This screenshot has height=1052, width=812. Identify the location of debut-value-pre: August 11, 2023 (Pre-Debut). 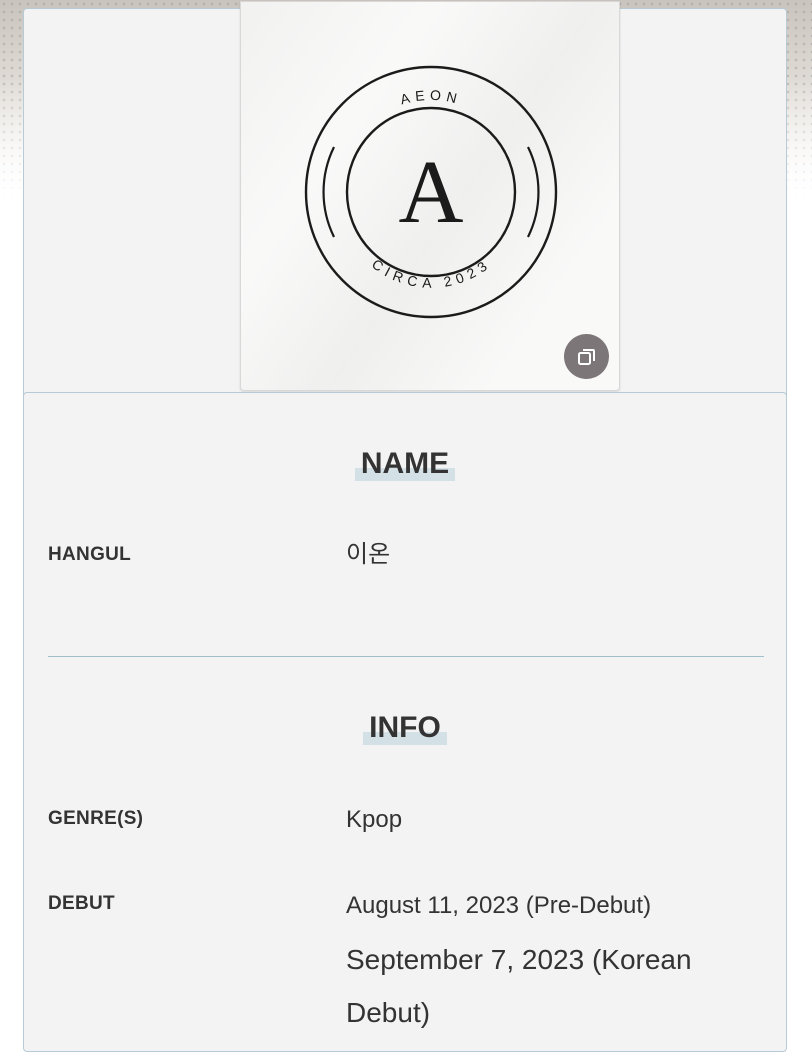
(499, 905).